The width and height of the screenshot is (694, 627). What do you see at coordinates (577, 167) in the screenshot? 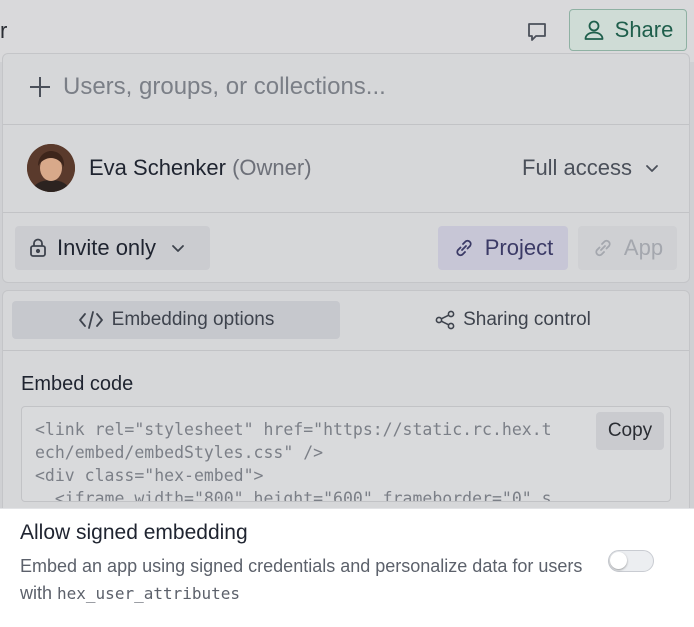
I see `access-level-label: Full access` at bounding box center [577, 167].